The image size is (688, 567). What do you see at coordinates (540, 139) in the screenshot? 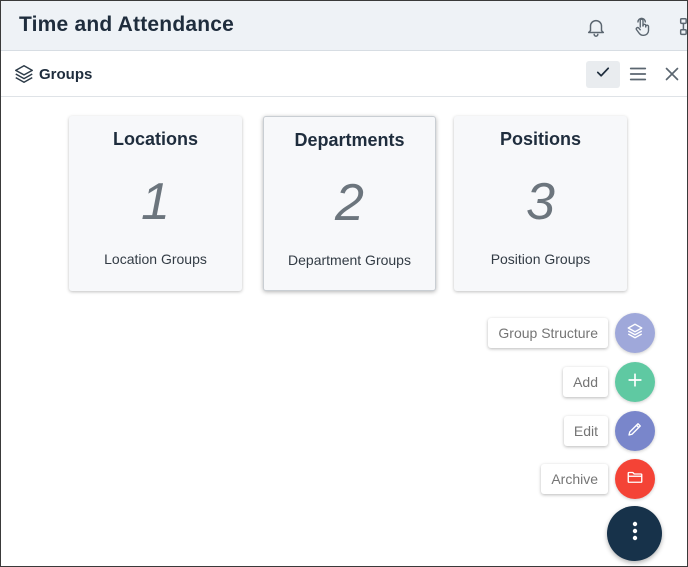
I see `card-title: Positions` at bounding box center [540, 139].